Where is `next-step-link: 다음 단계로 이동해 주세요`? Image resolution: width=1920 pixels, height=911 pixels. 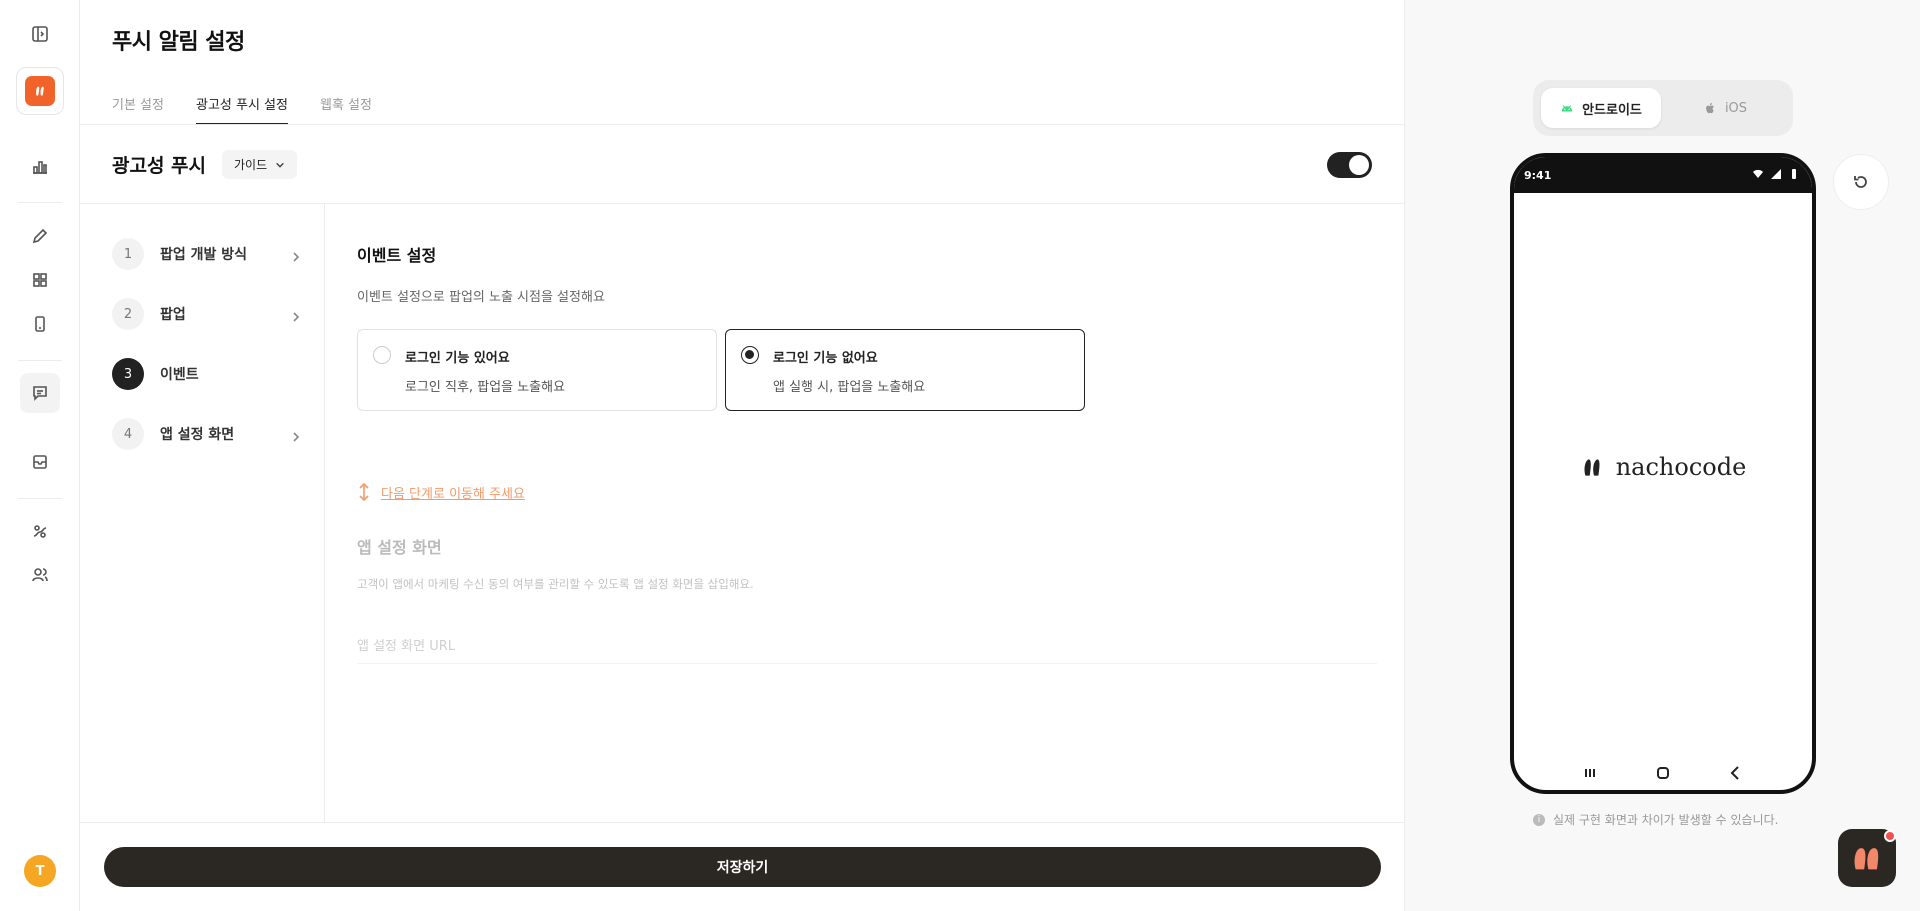
next-step-link: 다음 단계로 이동해 주세요 is located at coordinates (441, 492).